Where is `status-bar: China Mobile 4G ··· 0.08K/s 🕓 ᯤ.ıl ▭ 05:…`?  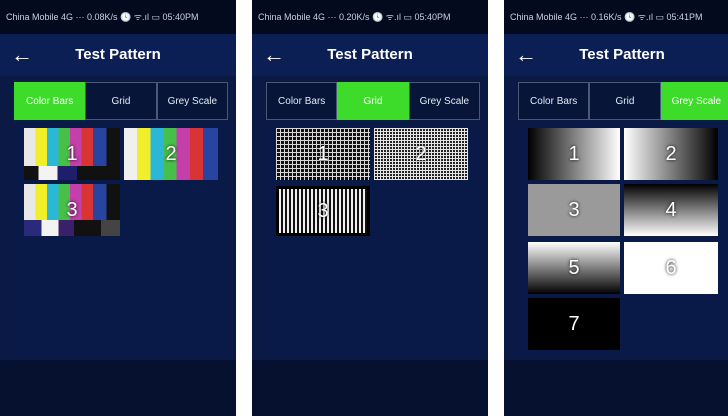
status-bar: China Mobile 4G ··· 0.08K/s 🕓 ᯤ.ıl ▭ 05:… is located at coordinates (118, 17).